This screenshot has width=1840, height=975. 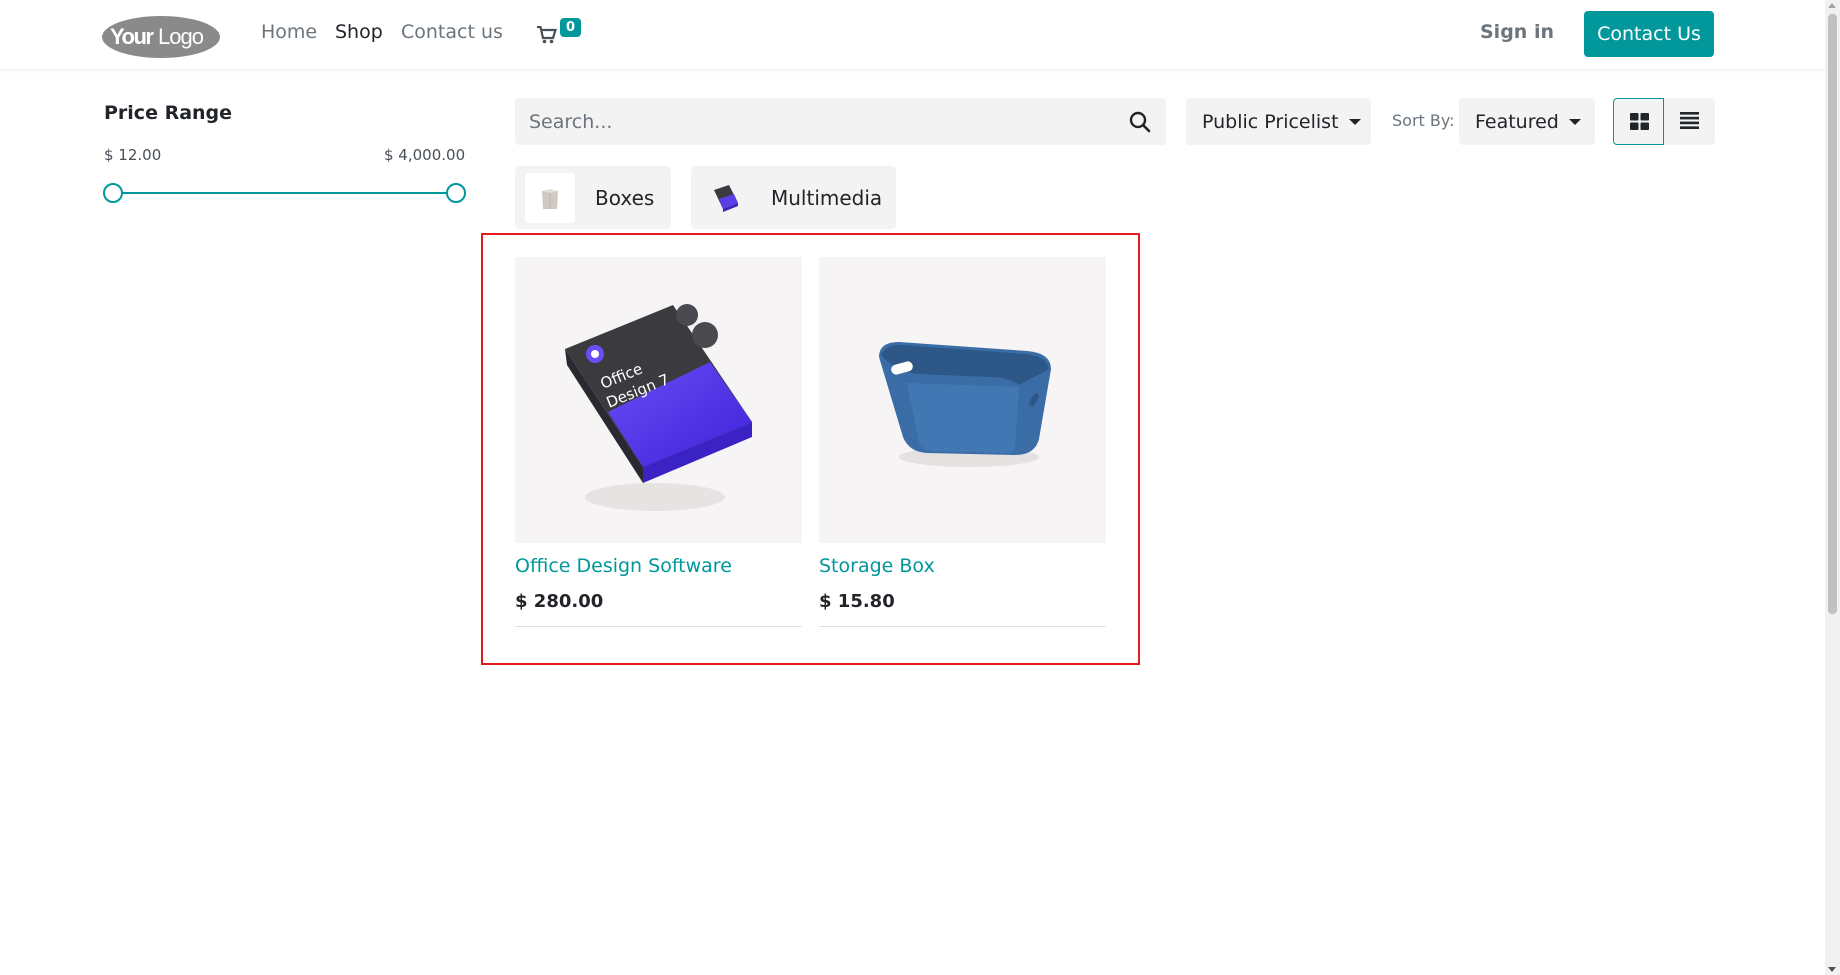 I want to click on nav-shop: Shop, so click(x=359, y=32).